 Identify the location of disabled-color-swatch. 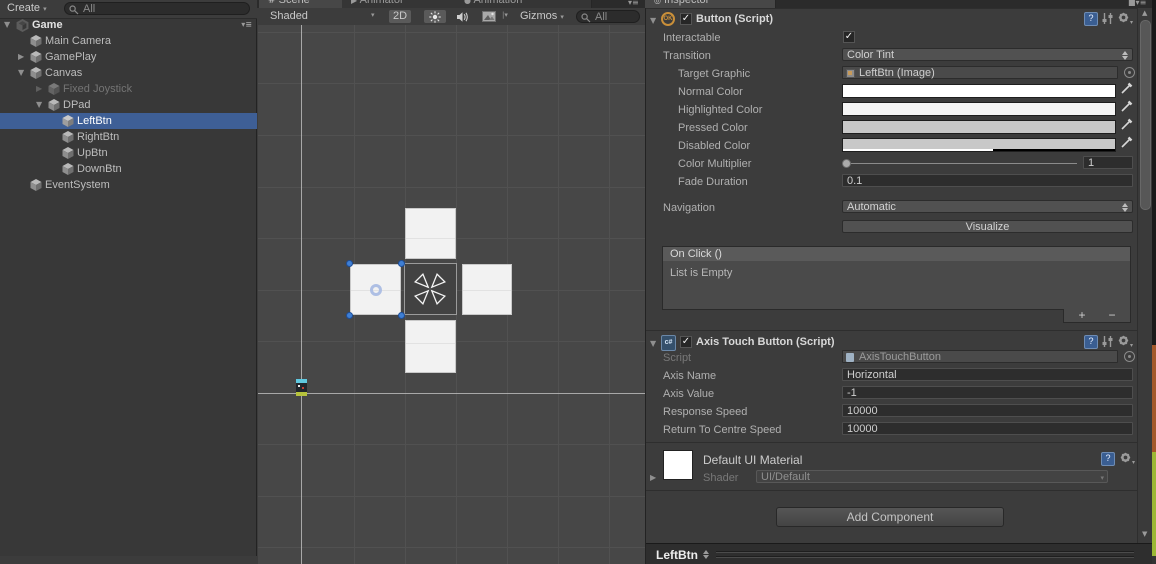
(979, 145).